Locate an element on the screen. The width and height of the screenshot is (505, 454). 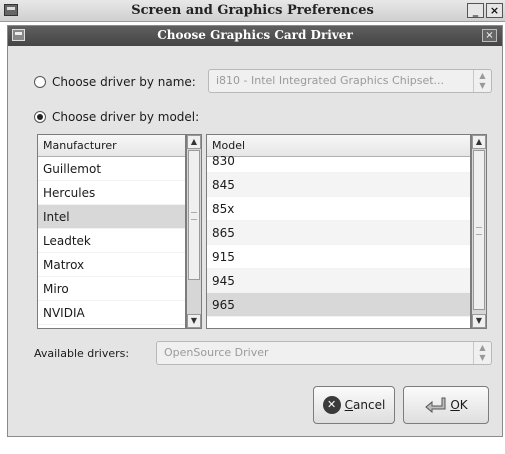
list-item: Matrox is located at coordinates (111, 265).